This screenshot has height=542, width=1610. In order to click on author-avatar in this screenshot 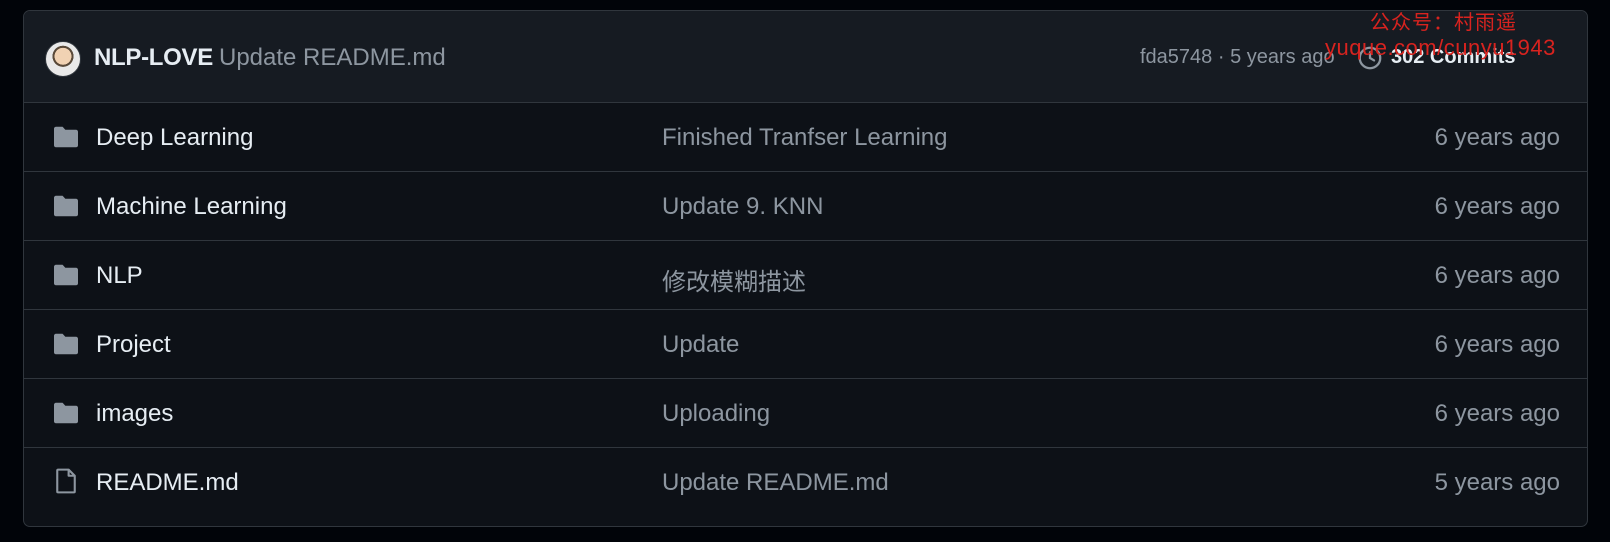, I will do `click(63, 59)`.